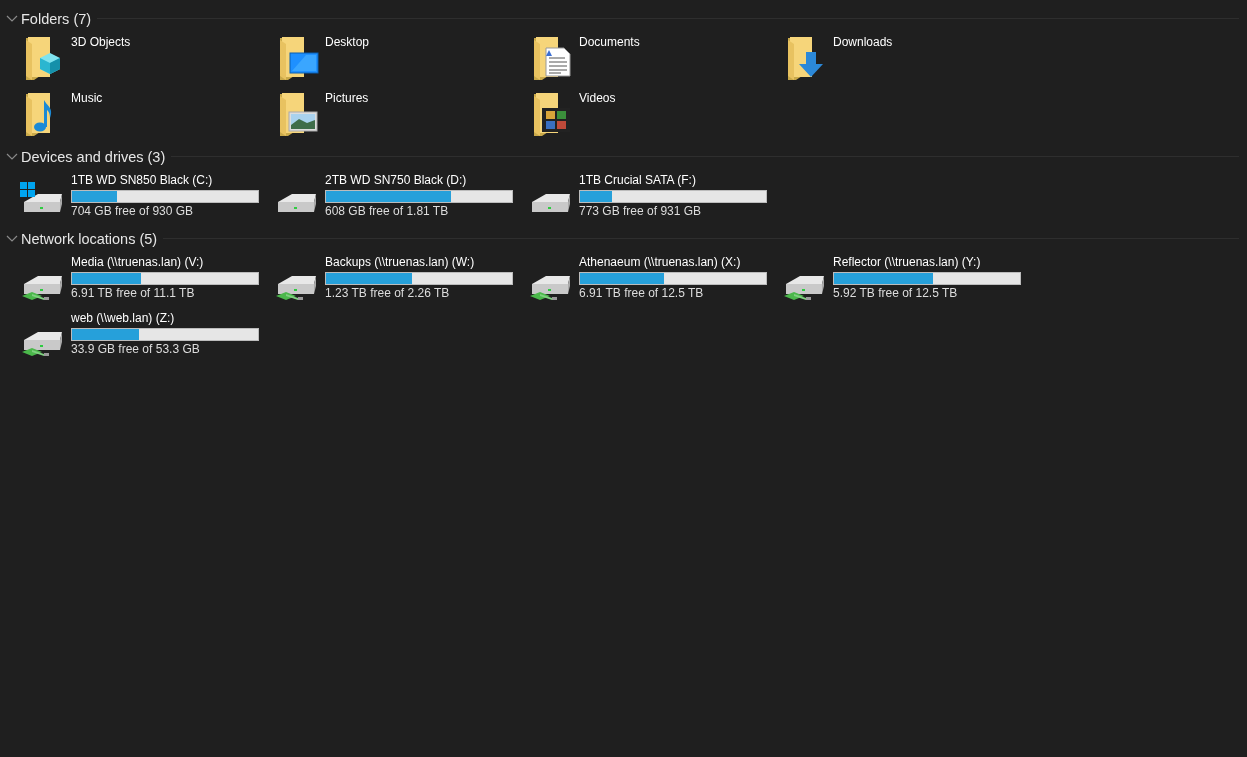 This screenshot has height=757, width=1247. Describe the element at coordinates (653, 198) in the screenshot. I see `drive-item: 1TB Crucial SATA (F:) 773 GB free of 931 GB` at that location.